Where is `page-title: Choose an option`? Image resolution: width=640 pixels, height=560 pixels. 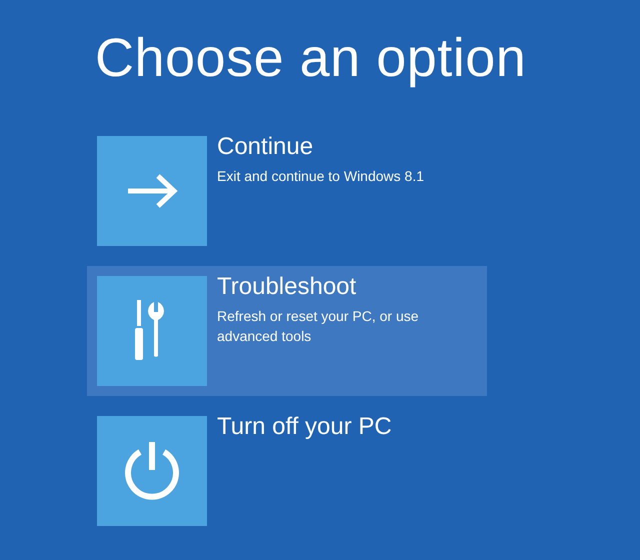 page-title: Choose an option is located at coordinates (311, 58).